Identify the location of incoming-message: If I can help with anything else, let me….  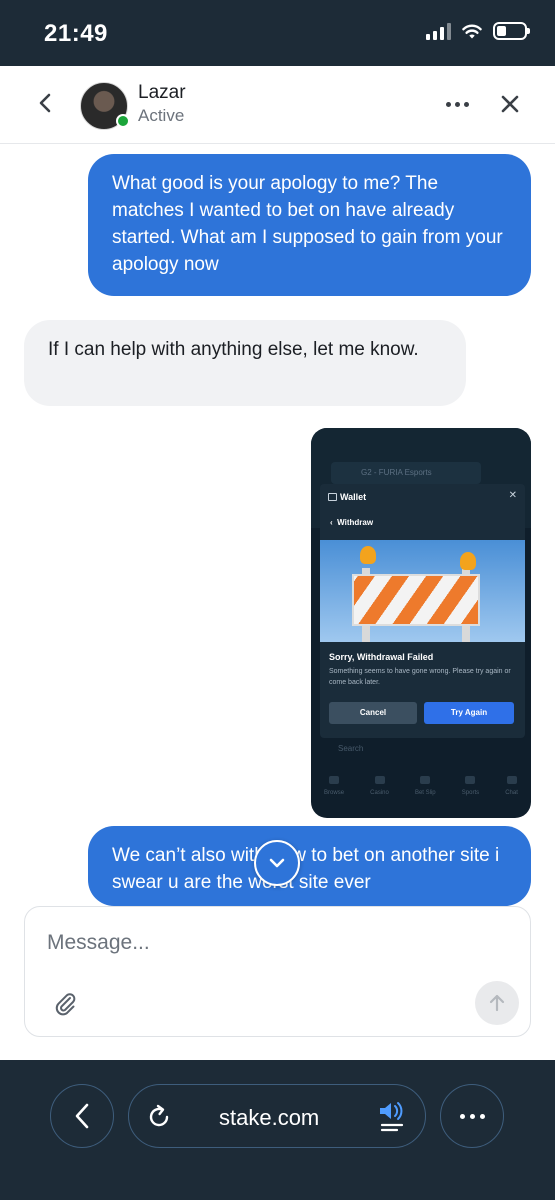
(245, 363).